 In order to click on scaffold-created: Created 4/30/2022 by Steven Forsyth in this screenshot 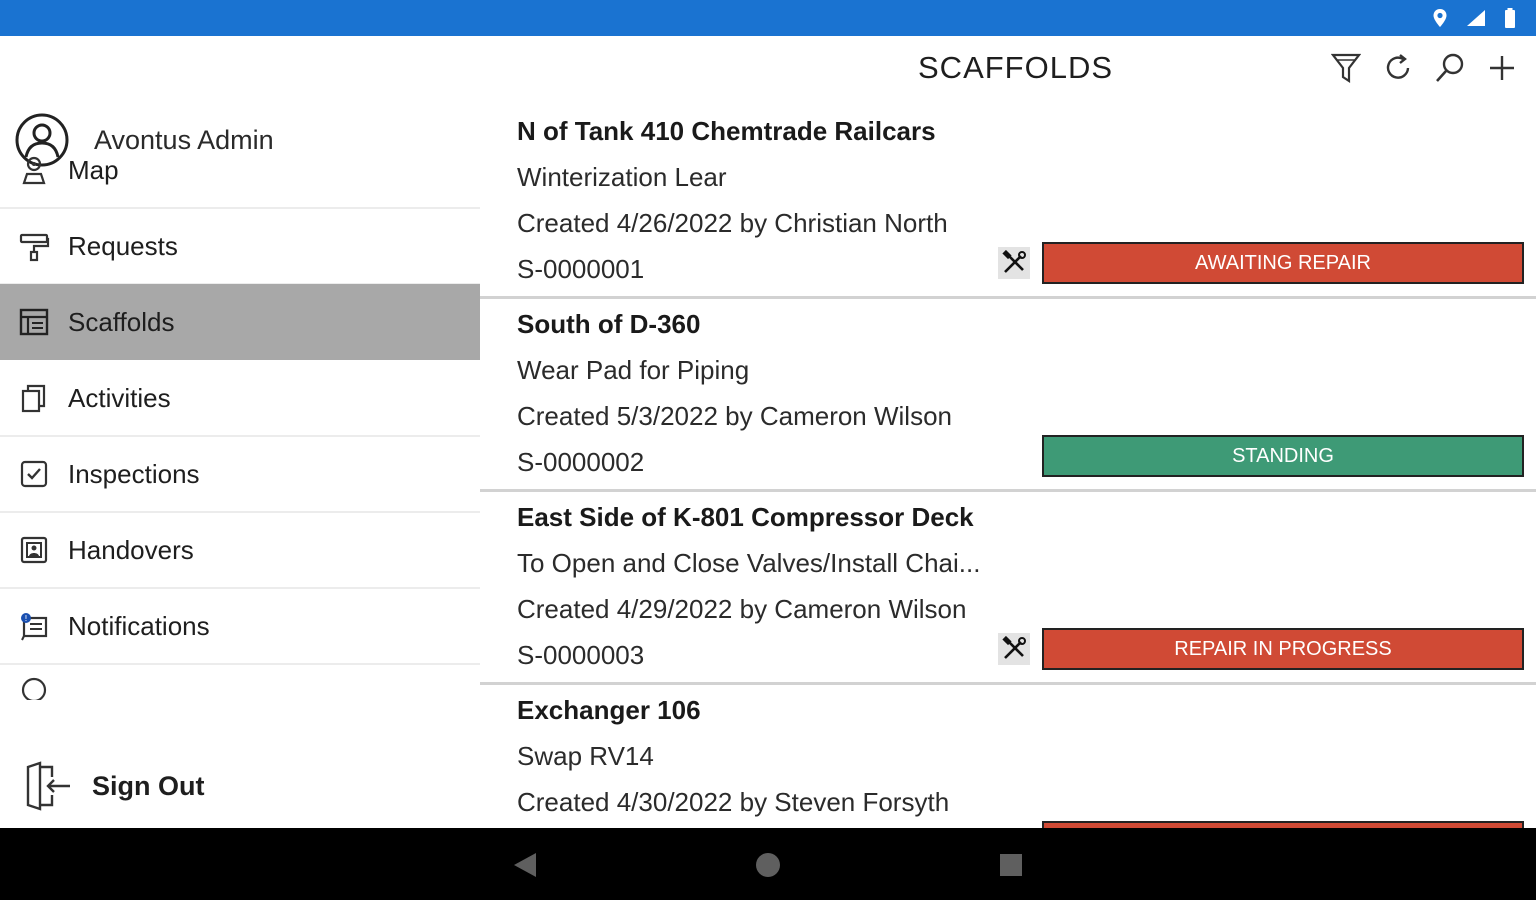, I will do `click(733, 802)`.